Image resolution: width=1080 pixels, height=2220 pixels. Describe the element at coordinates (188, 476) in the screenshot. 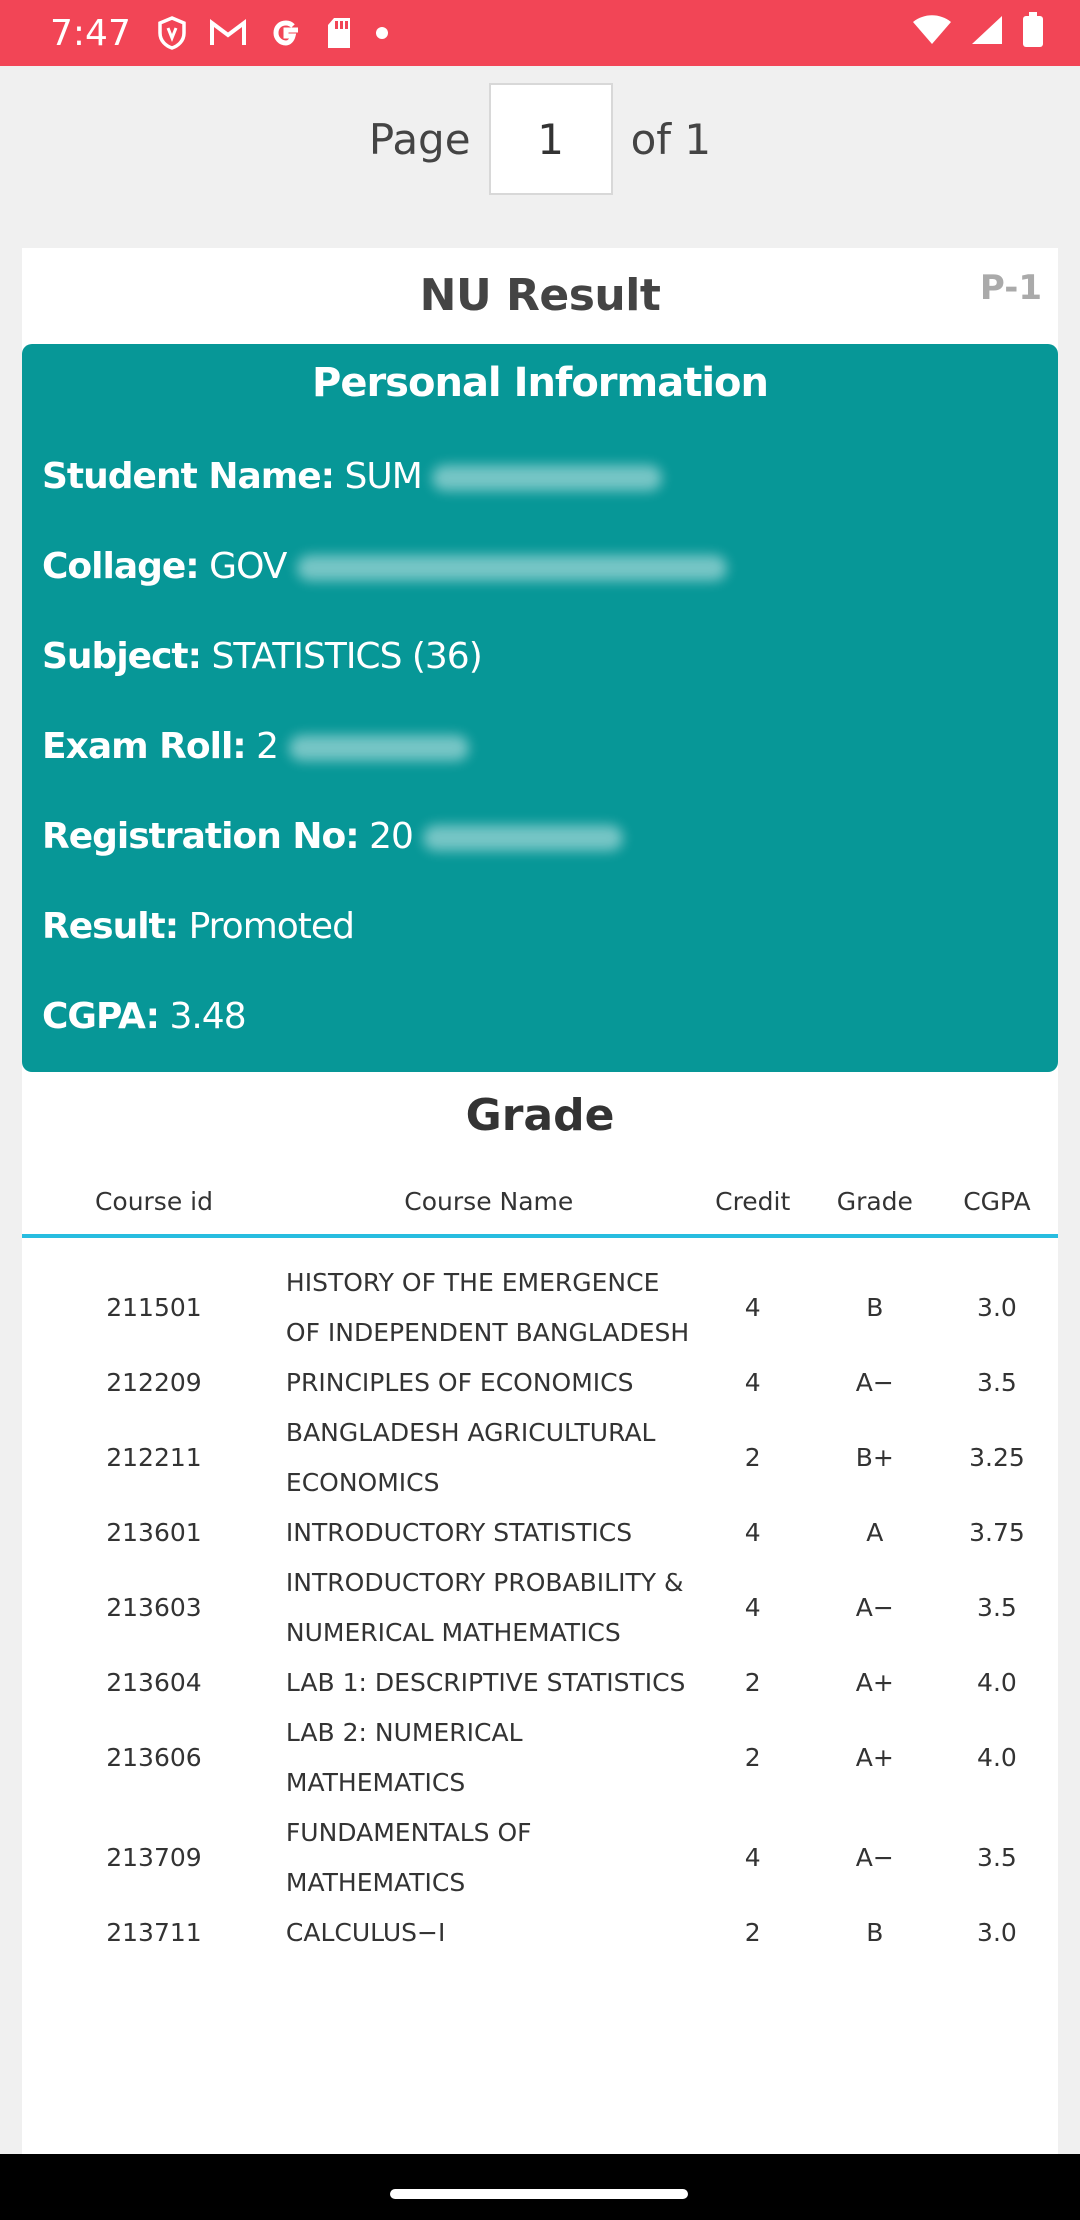

I see `student-name-label: Student Name:` at that location.